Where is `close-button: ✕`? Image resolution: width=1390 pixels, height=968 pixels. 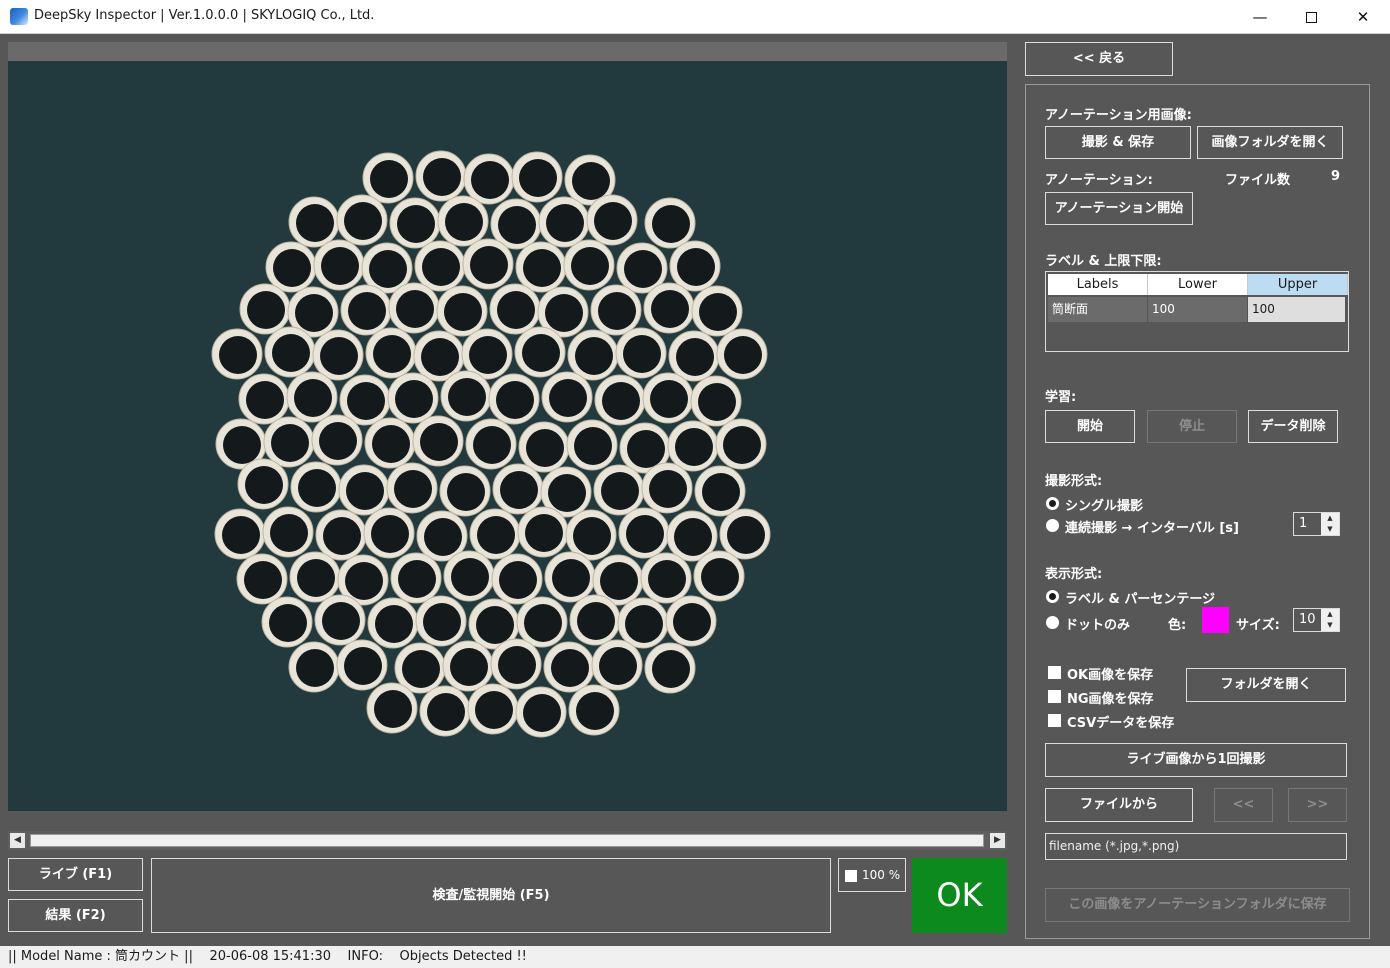 close-button: ✕ is located at coordinates (1363, 17).